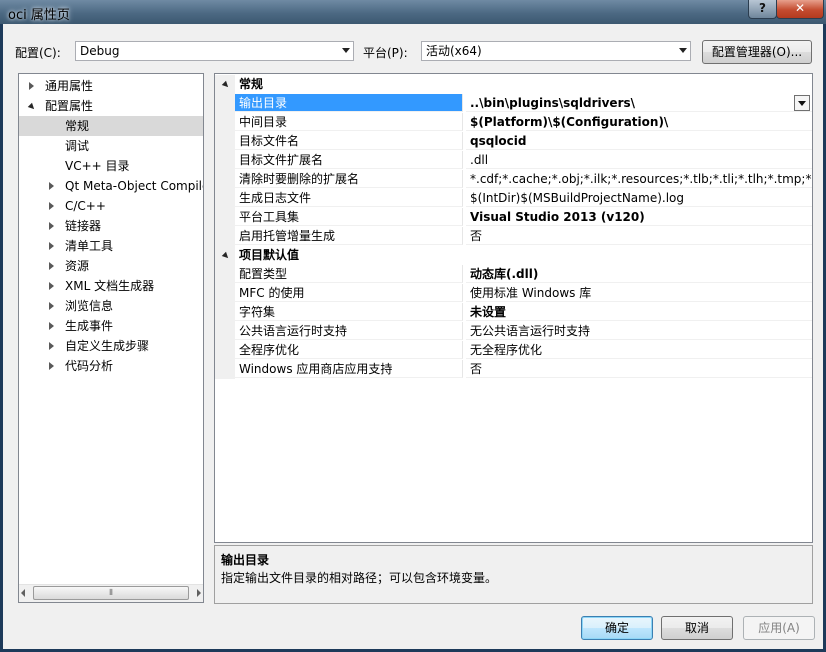 This screenshot has height=652, width=826. I want to click on tree-item-label: C/C++, so click(85, 206).